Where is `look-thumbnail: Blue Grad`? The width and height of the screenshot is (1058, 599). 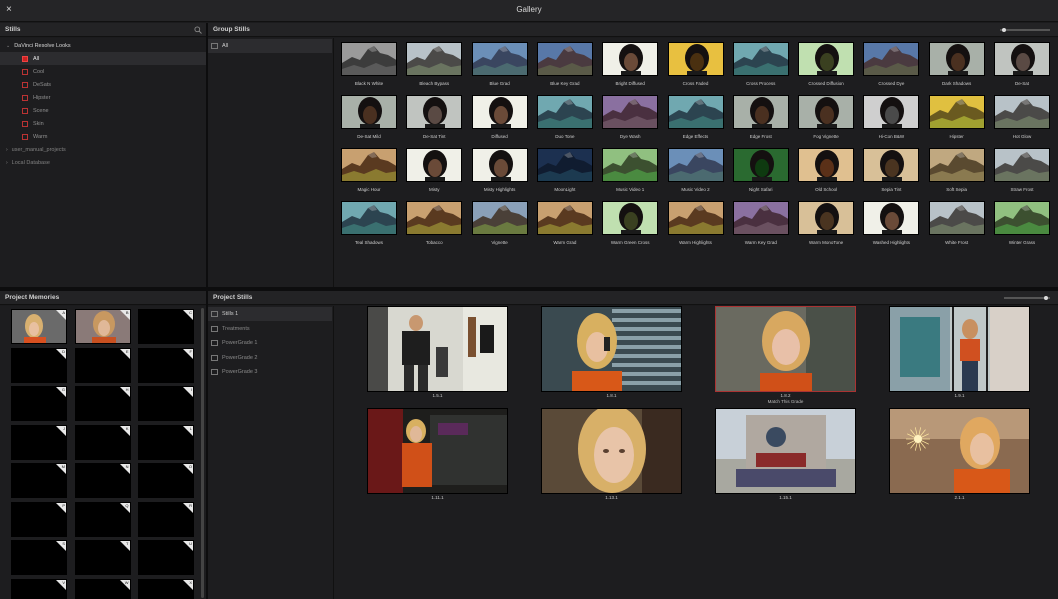
look-thumbnail: Blue Grad is located at coordinates (499, 64).